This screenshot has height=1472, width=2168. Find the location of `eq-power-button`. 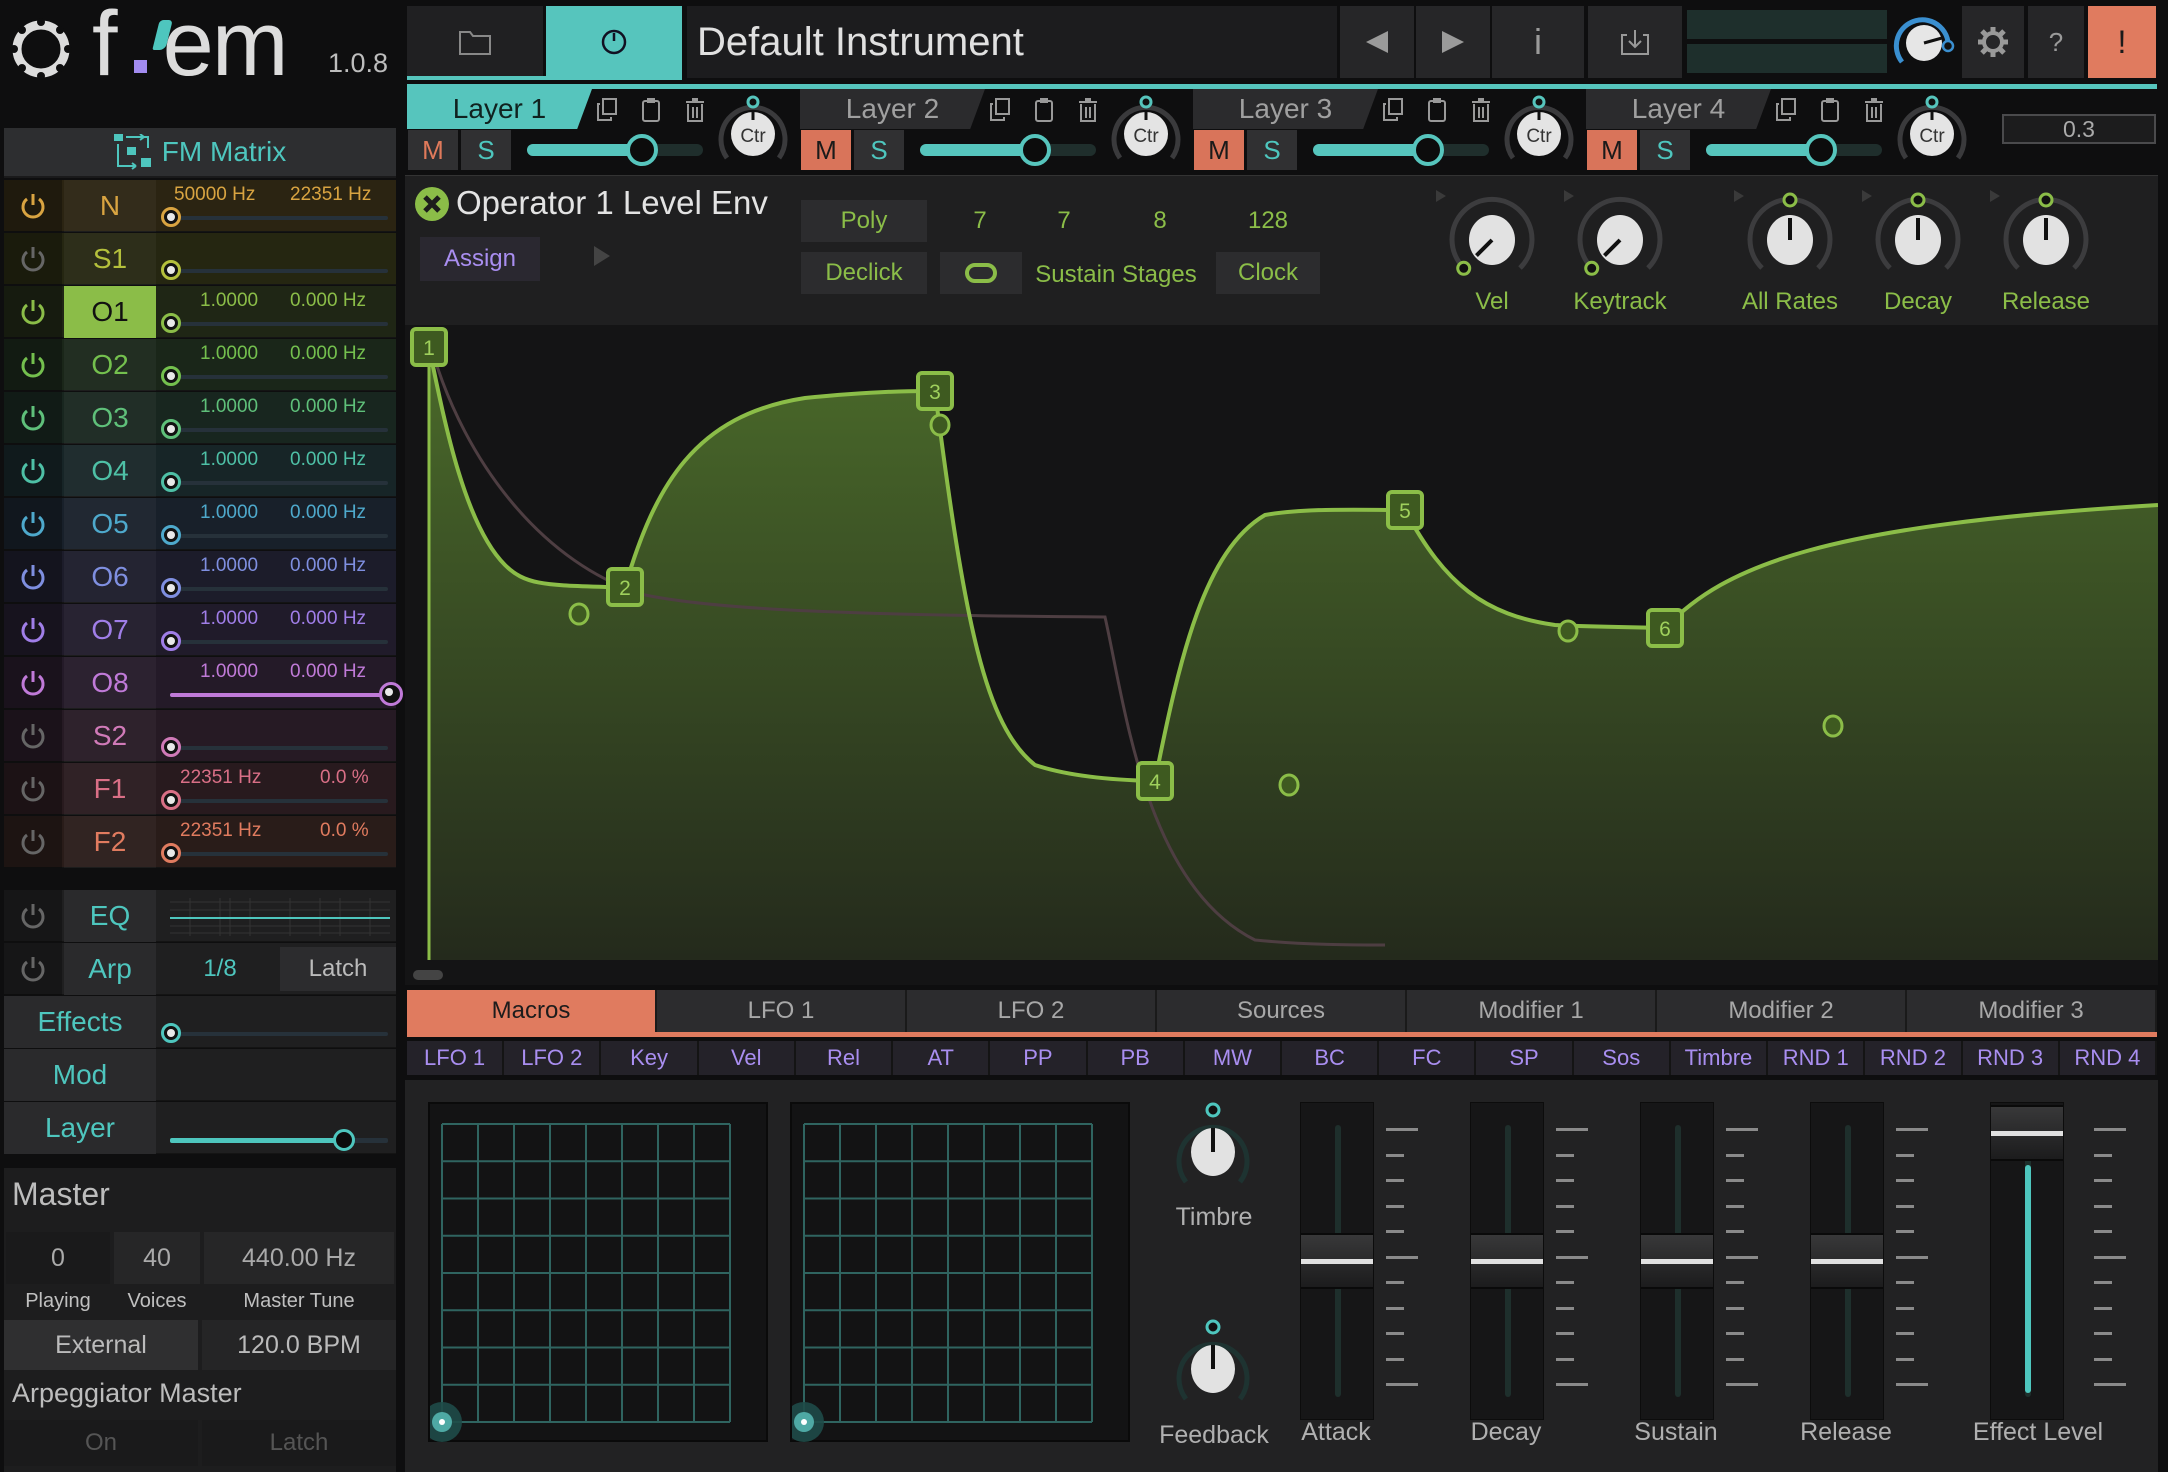

eq-power-button is located at coordinates (33, 916).